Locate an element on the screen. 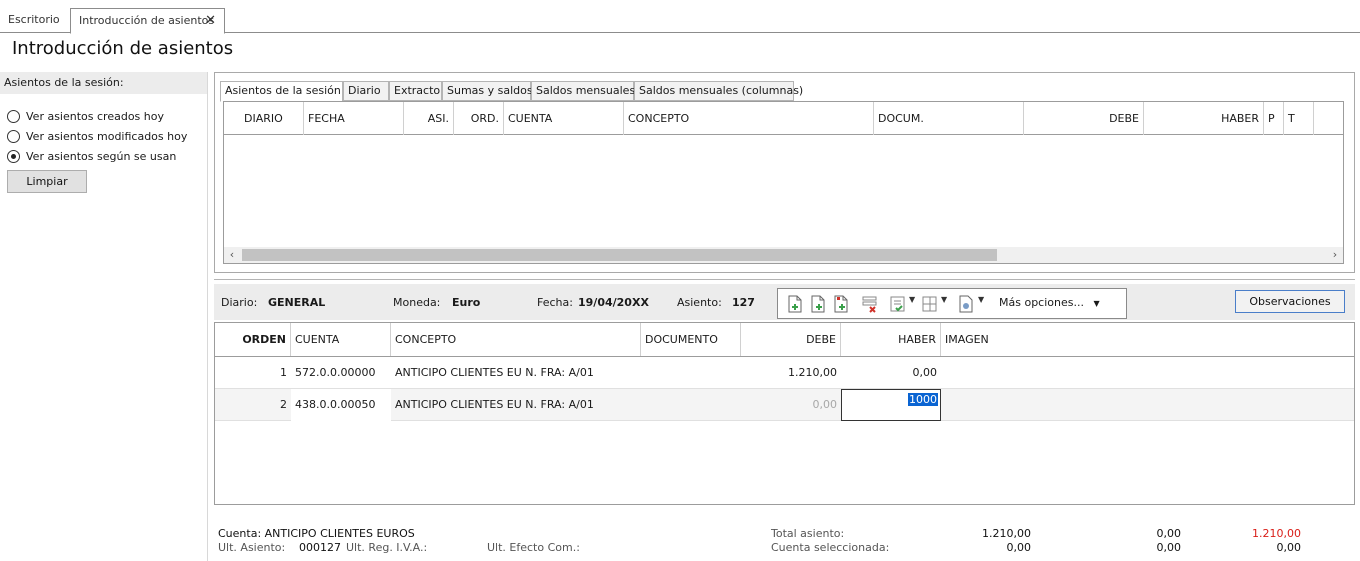  delete-line-icon is located at coordinates (870, 304).